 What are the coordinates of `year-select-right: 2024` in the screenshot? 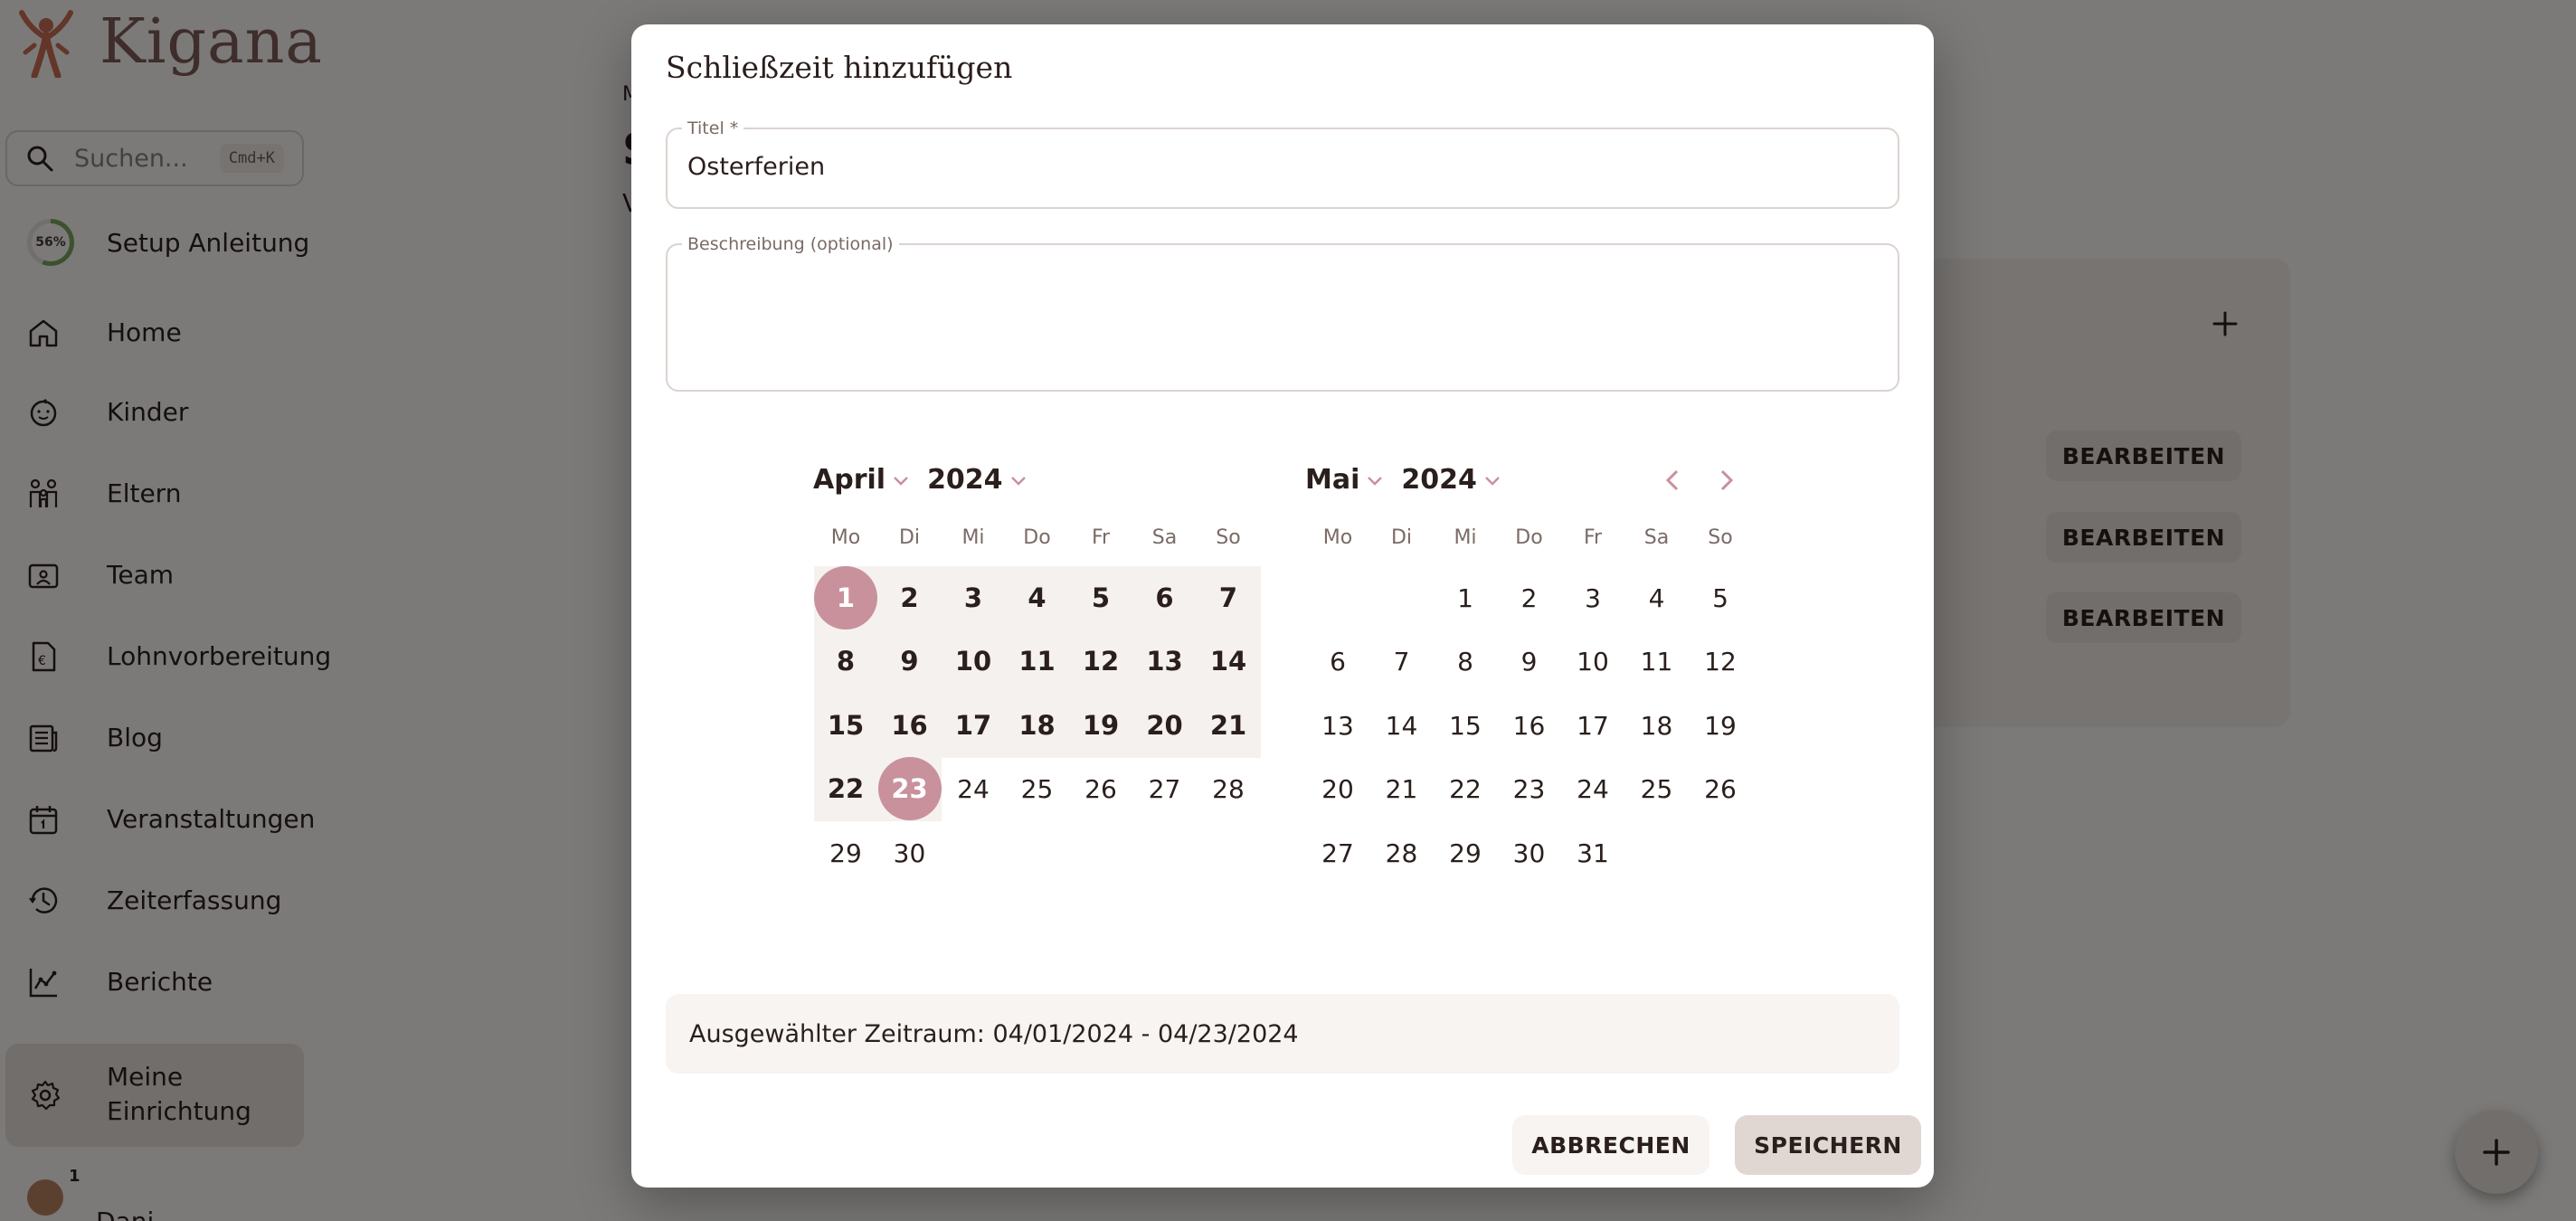 It's located at (1439, 480).